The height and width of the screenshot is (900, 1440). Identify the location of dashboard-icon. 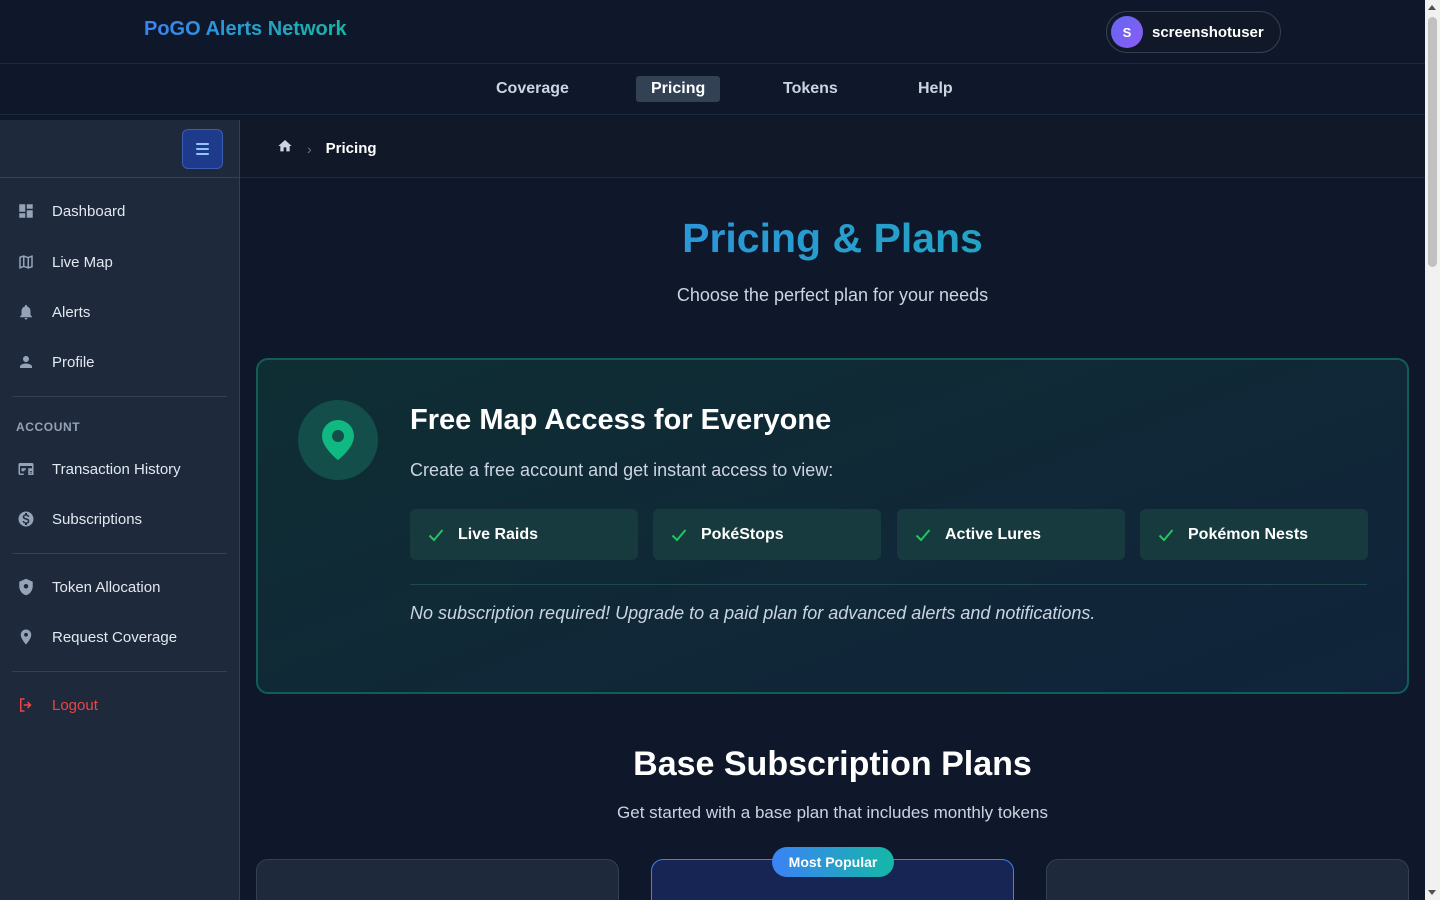
(26, 211).